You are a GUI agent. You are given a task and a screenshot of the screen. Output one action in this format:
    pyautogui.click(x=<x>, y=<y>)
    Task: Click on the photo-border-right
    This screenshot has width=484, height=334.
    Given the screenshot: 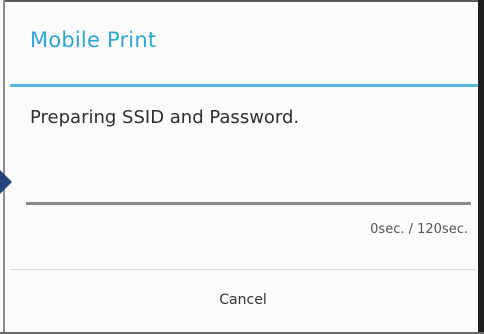 What is the action you would take?
    pyautogui.click(x=481, y=167)
    